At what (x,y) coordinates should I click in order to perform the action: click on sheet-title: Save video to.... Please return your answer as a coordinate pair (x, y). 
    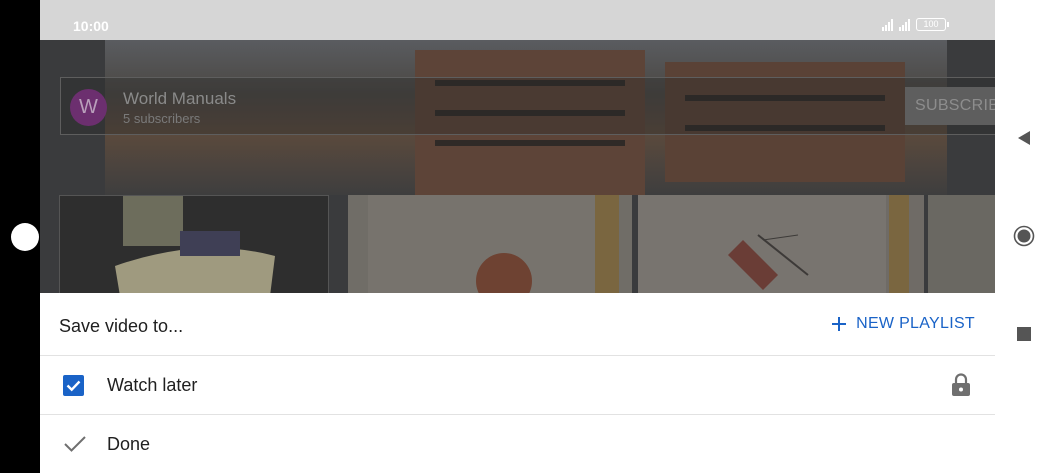
    Looking at the image, I should click on (121, 326).